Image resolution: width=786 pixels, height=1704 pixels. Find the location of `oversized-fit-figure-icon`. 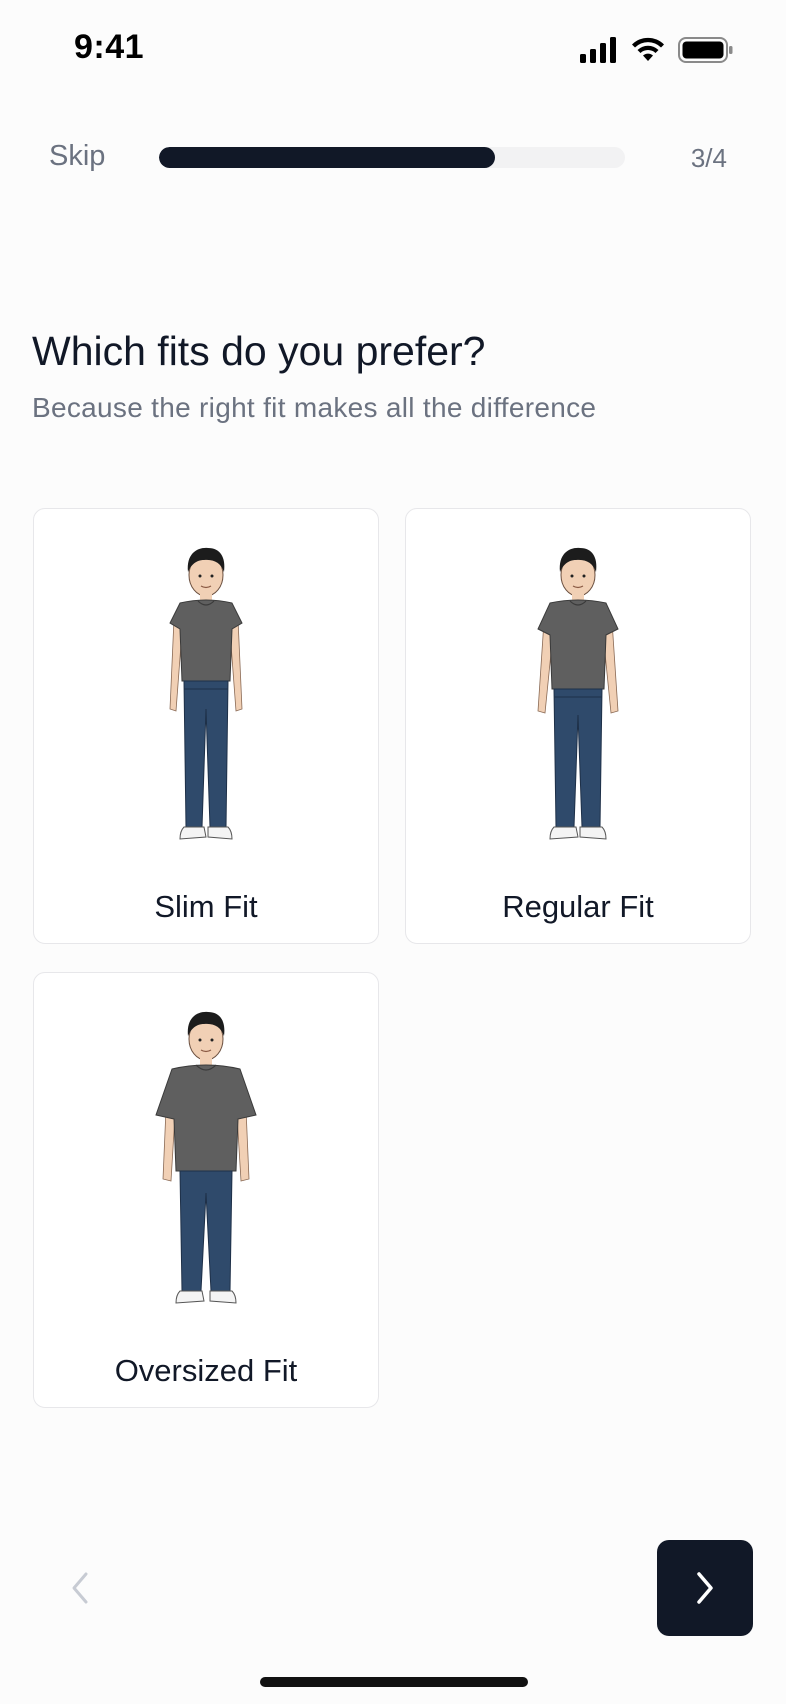

oversized-fit-figure-icon is located at coordinates (206, 1157).